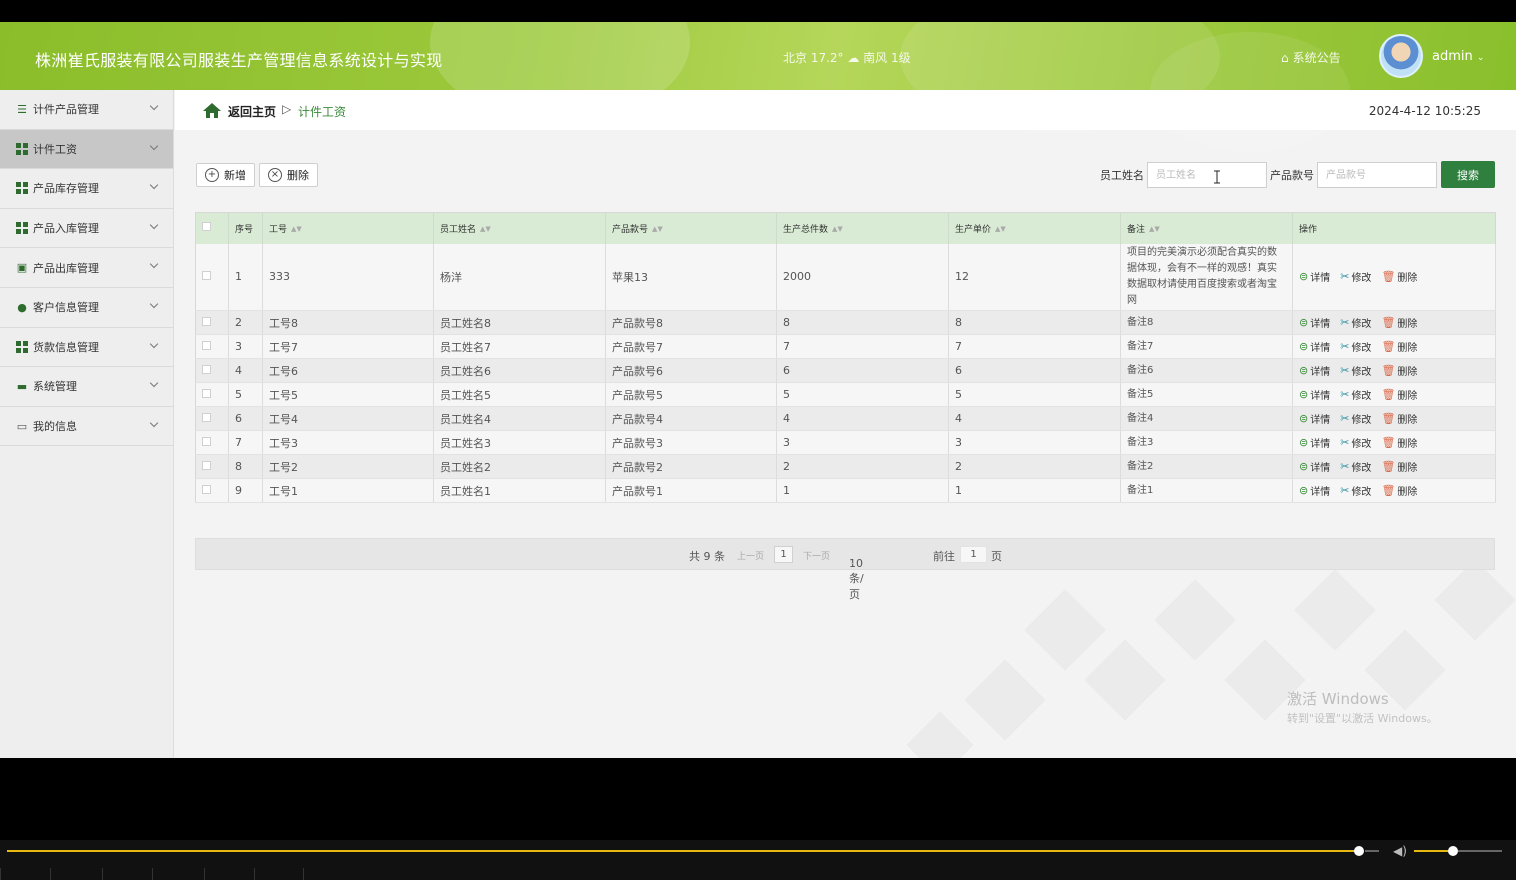 This screenshot has width=1516, height=880. I want to click on goto-input: 1, so click(973, 554).